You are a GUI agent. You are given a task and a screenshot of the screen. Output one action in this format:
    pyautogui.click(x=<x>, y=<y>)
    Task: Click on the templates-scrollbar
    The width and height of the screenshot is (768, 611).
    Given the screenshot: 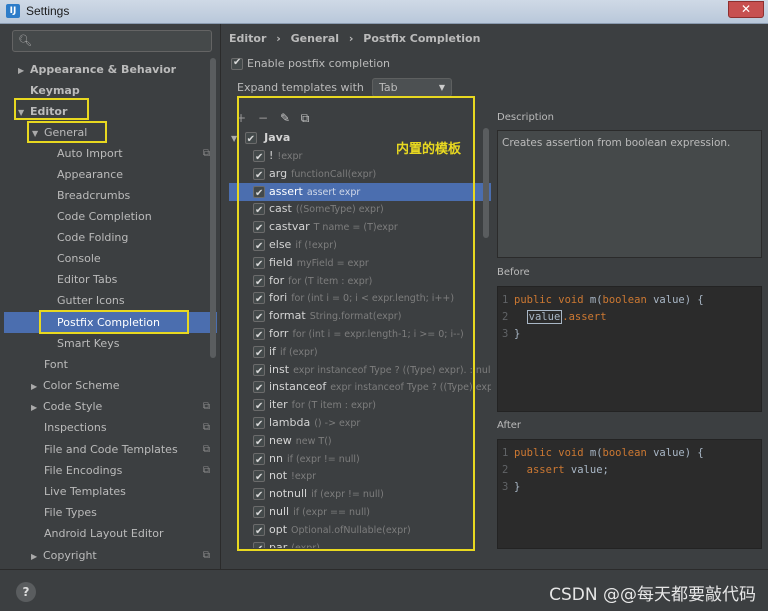 What is the action you would take?
    pyautogui.click(x=486, y=183)
    